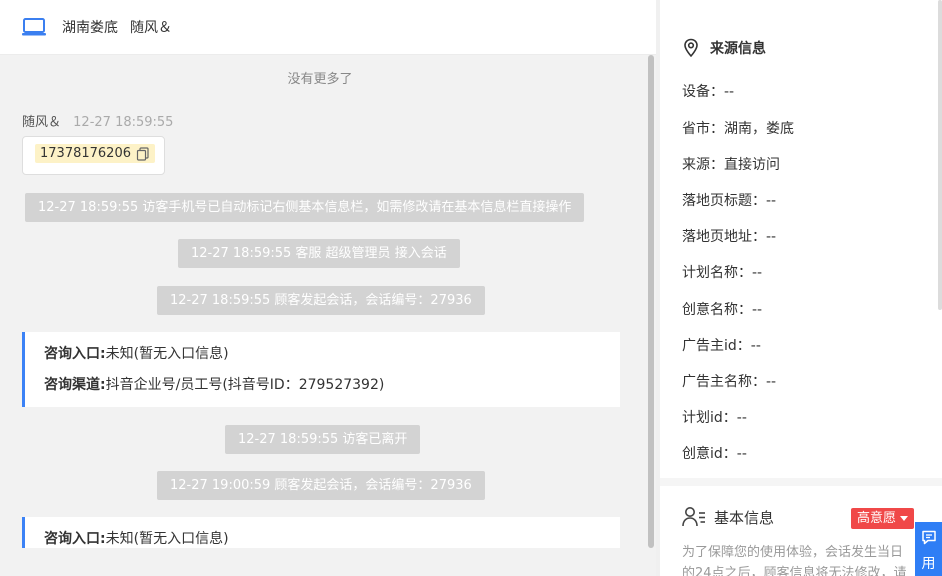 This screenshot has height=576, width=942. I want to click on chat-bubble-icon, so click(929, 539).